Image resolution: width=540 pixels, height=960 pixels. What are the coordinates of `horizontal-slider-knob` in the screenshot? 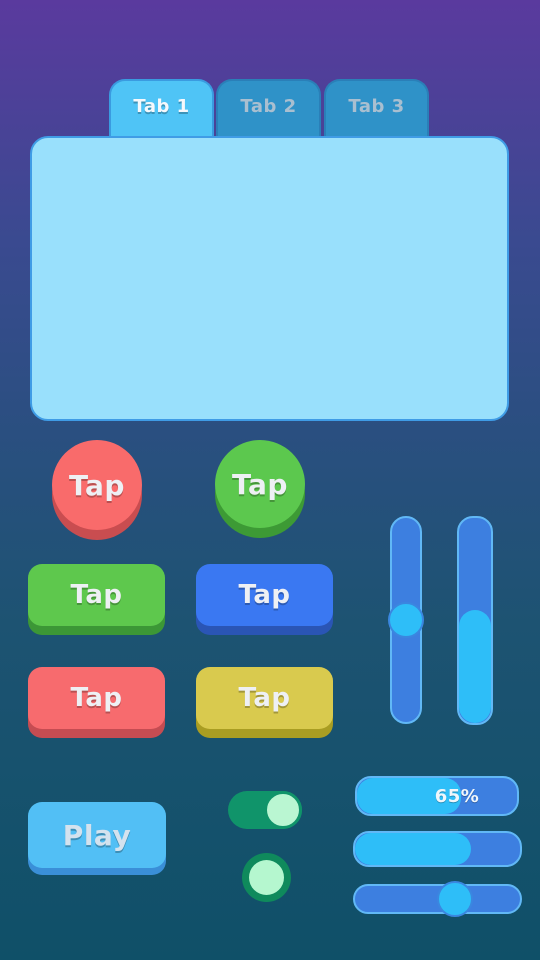 It's located at (454, 899).